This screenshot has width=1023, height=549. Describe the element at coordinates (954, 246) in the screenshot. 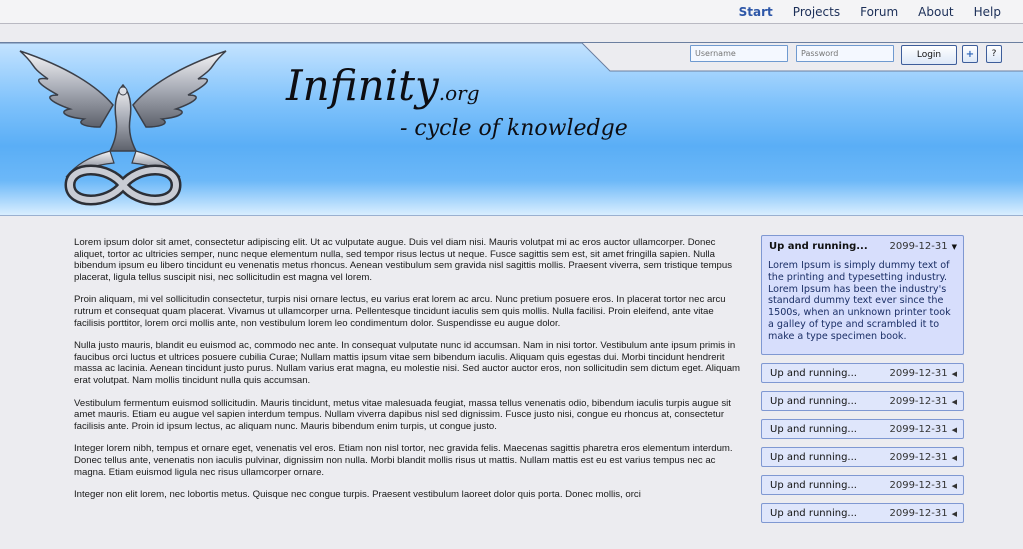

I see `chevron-down-icon: ▼` at that location.